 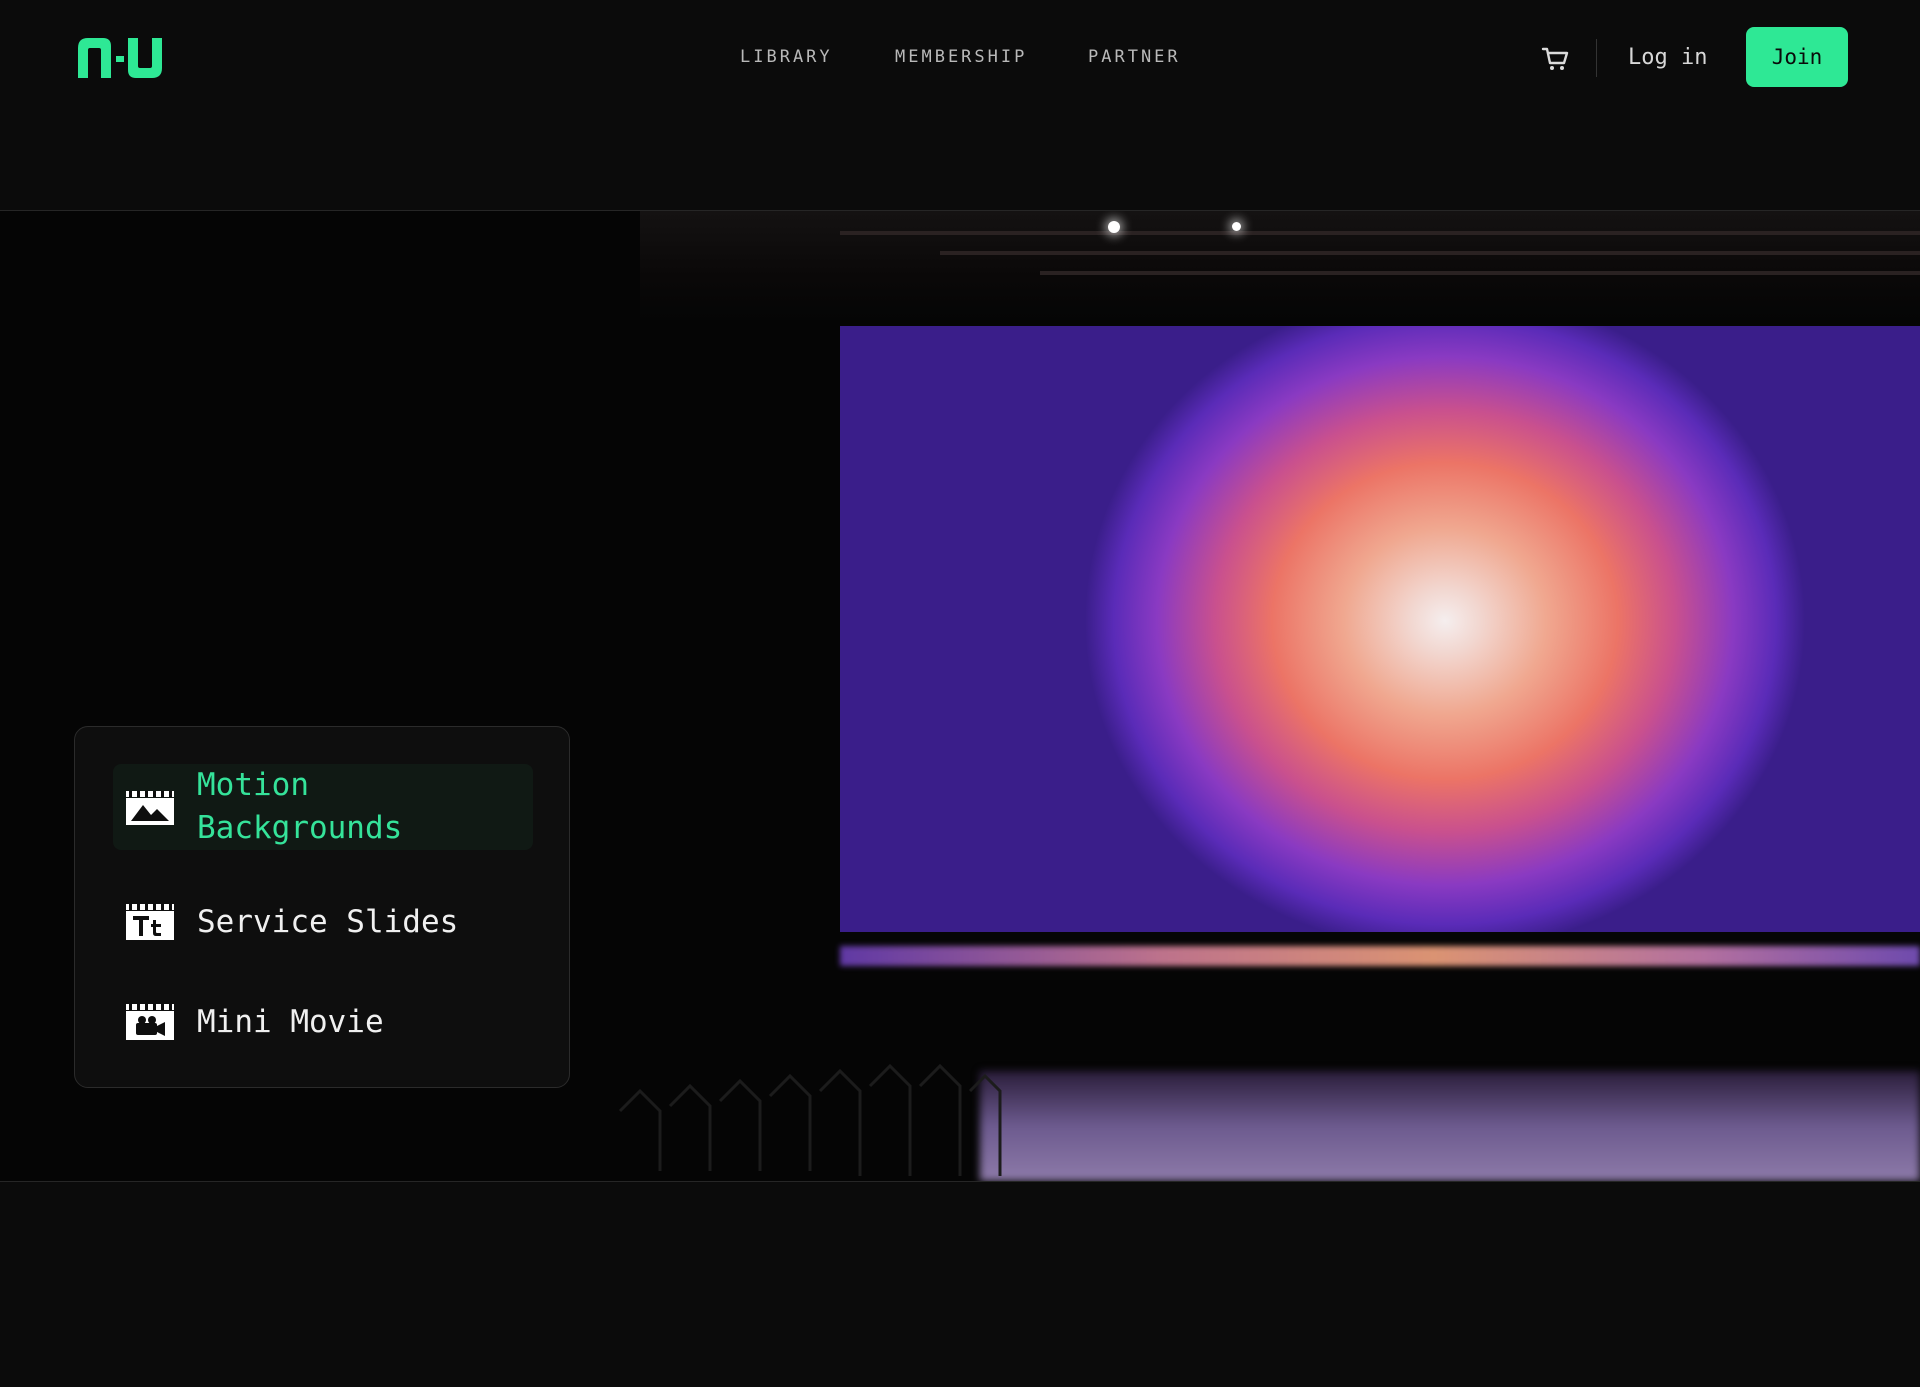 I want to click on menu-item-motion-backgrounds: Motion Backgrounds, so click(x=323, y=807).